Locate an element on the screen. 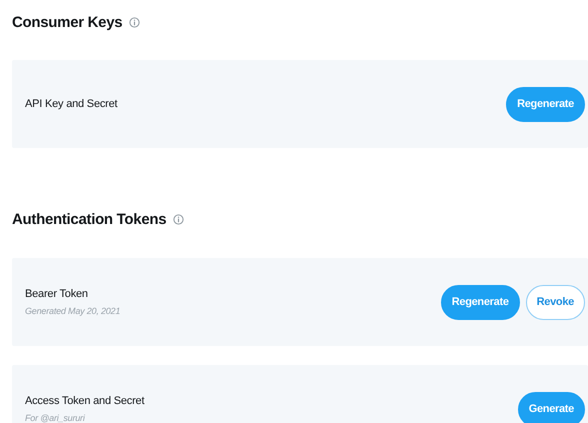 Image resolution: width=588 pixels, height=423 pixels. primary-button: Generate is located at coordinates (551, 407).